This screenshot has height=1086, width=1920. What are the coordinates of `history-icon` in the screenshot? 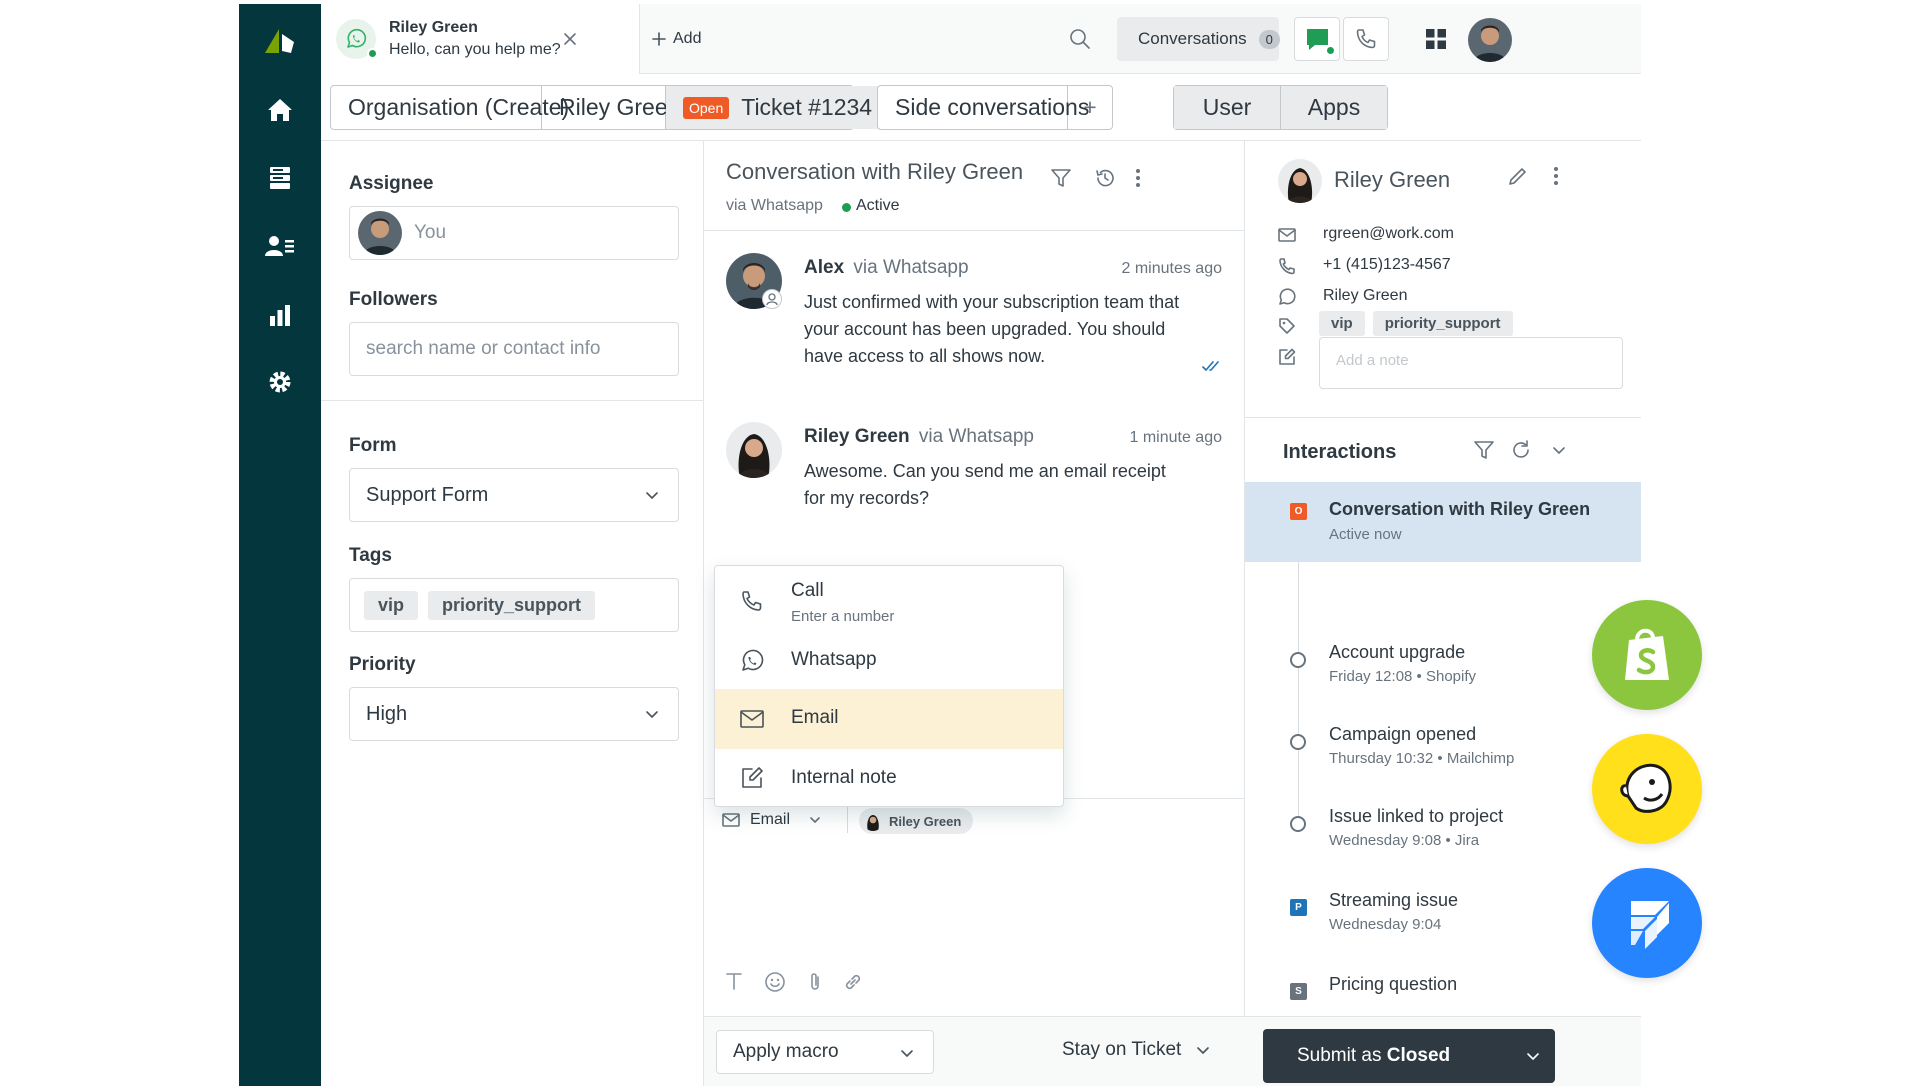 It's located at (1105, 178).